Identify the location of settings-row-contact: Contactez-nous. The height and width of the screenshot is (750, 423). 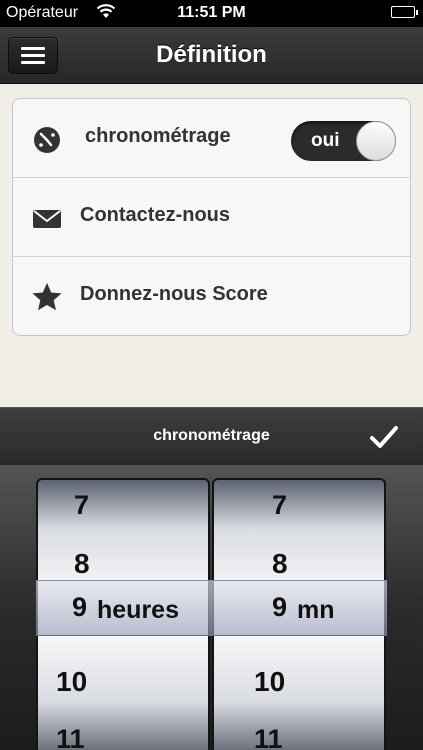
(211, 217).